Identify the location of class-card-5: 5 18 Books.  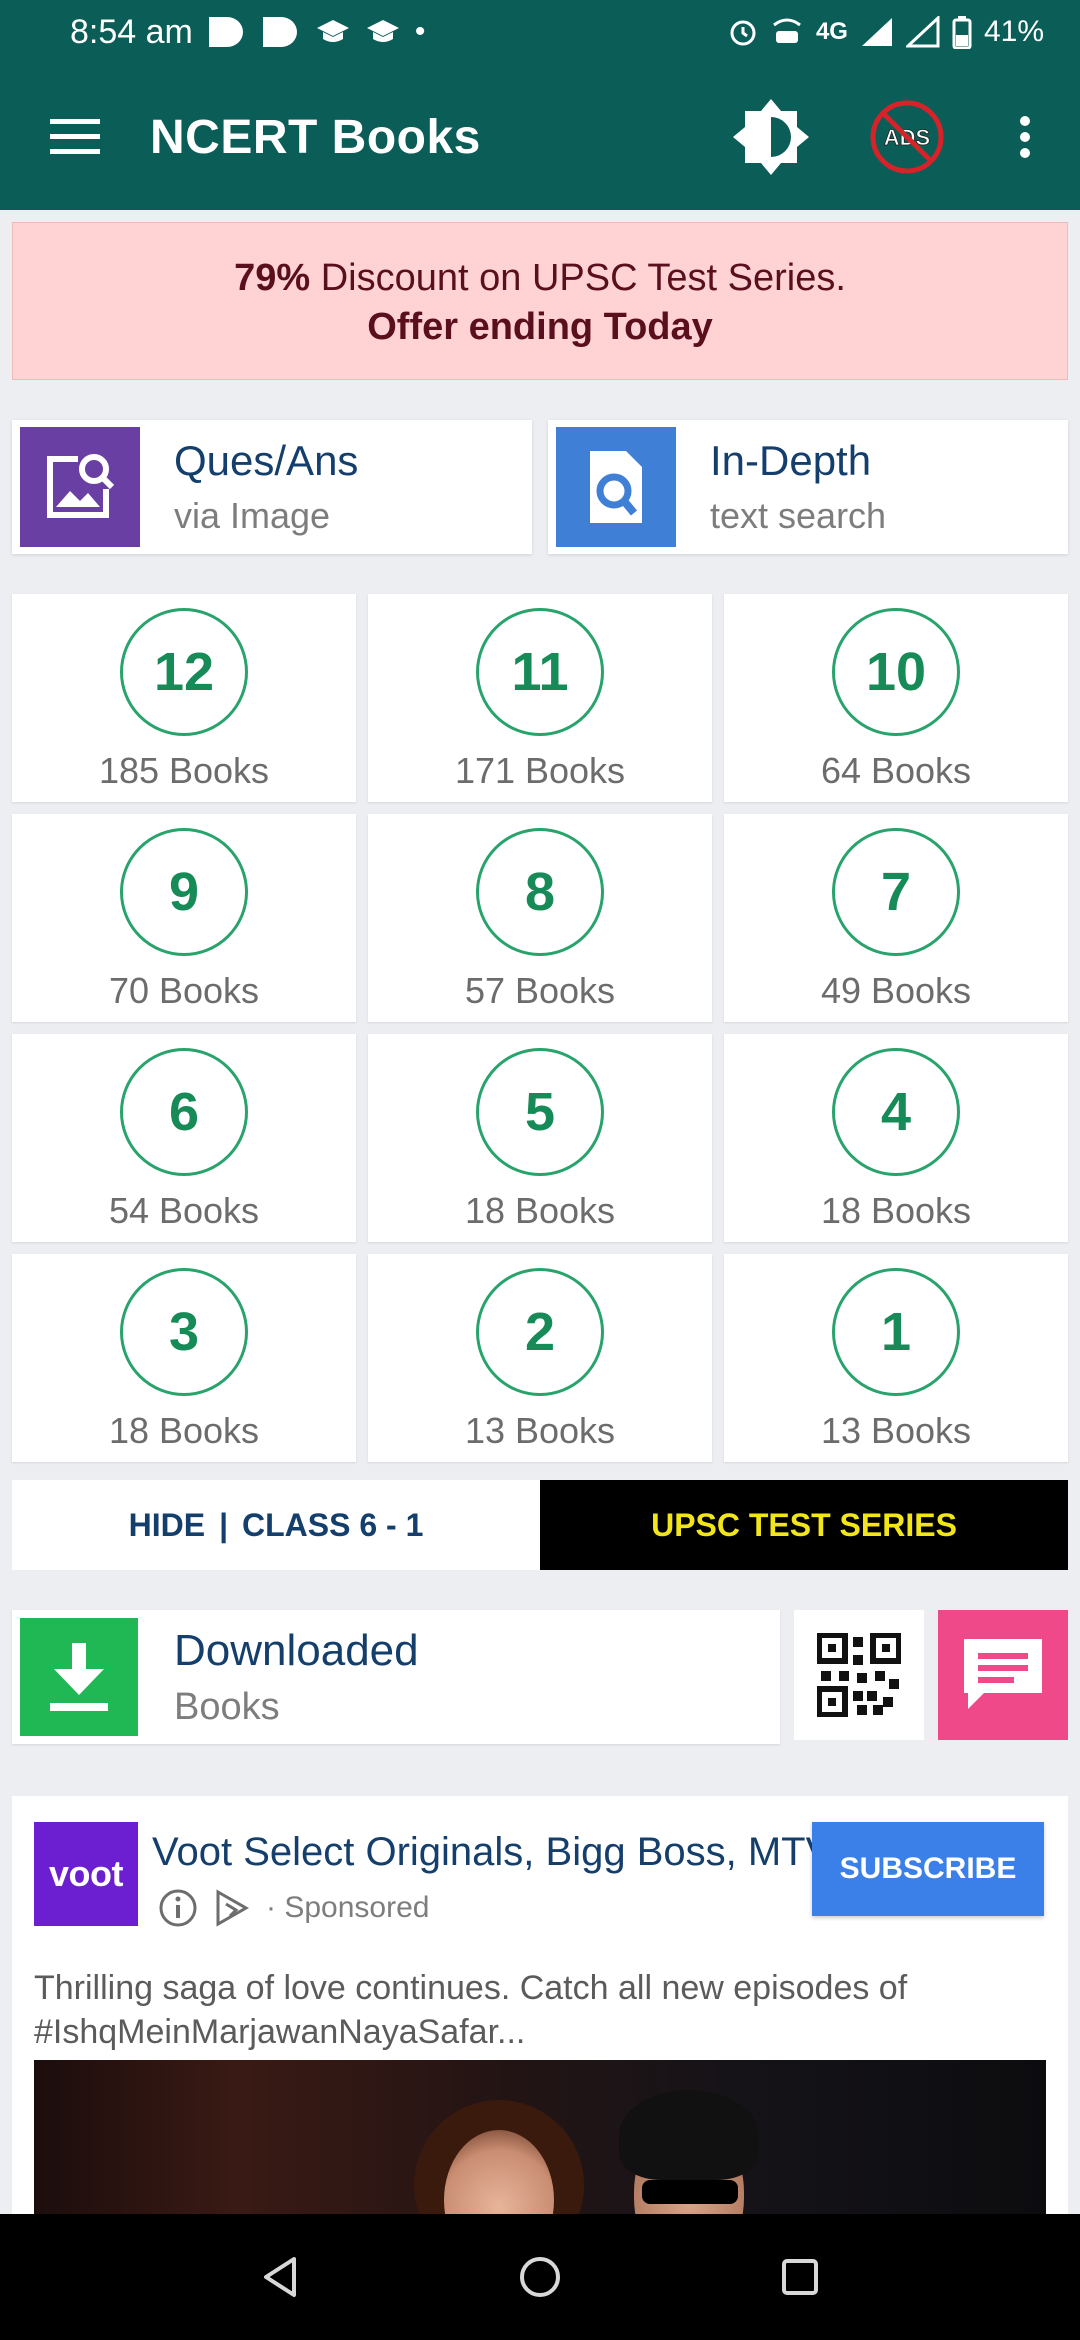
(540, 1138).